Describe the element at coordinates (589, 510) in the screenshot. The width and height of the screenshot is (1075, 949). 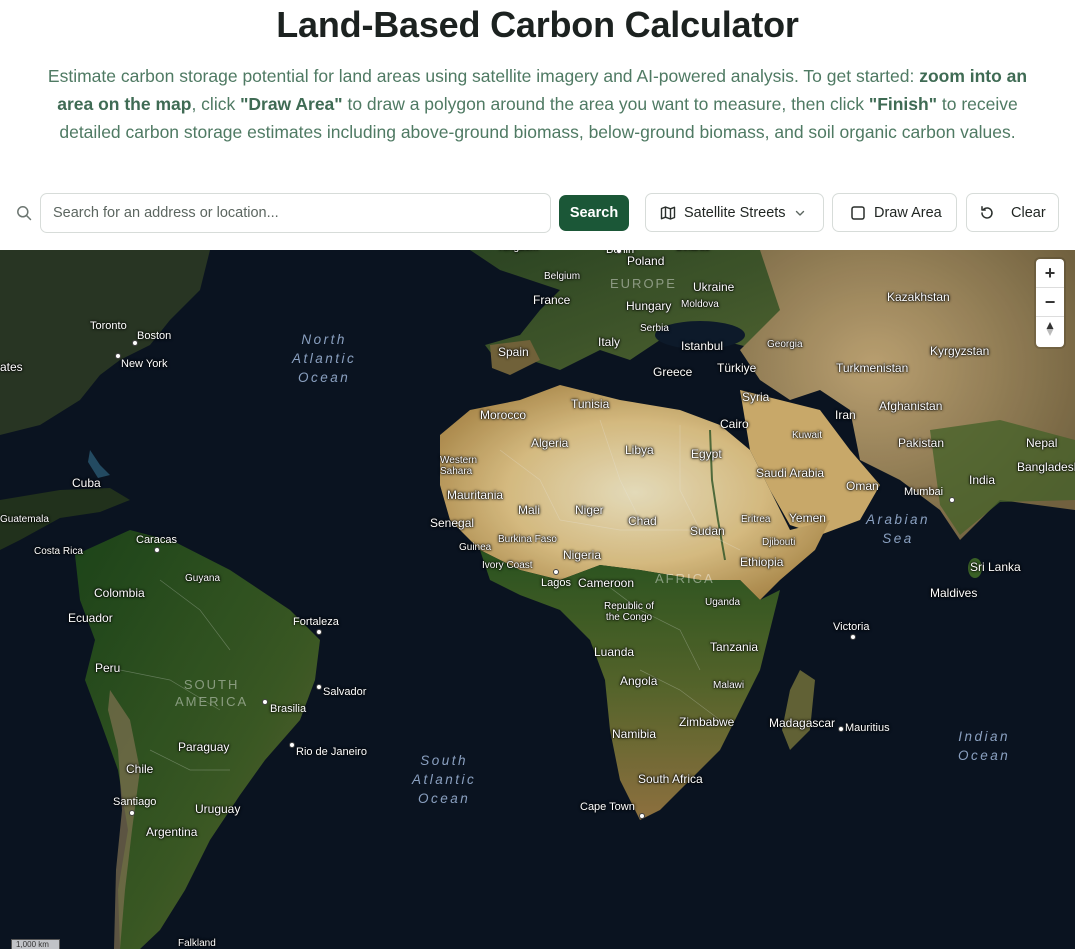
I see `map-label-niger: Niger` at that location.